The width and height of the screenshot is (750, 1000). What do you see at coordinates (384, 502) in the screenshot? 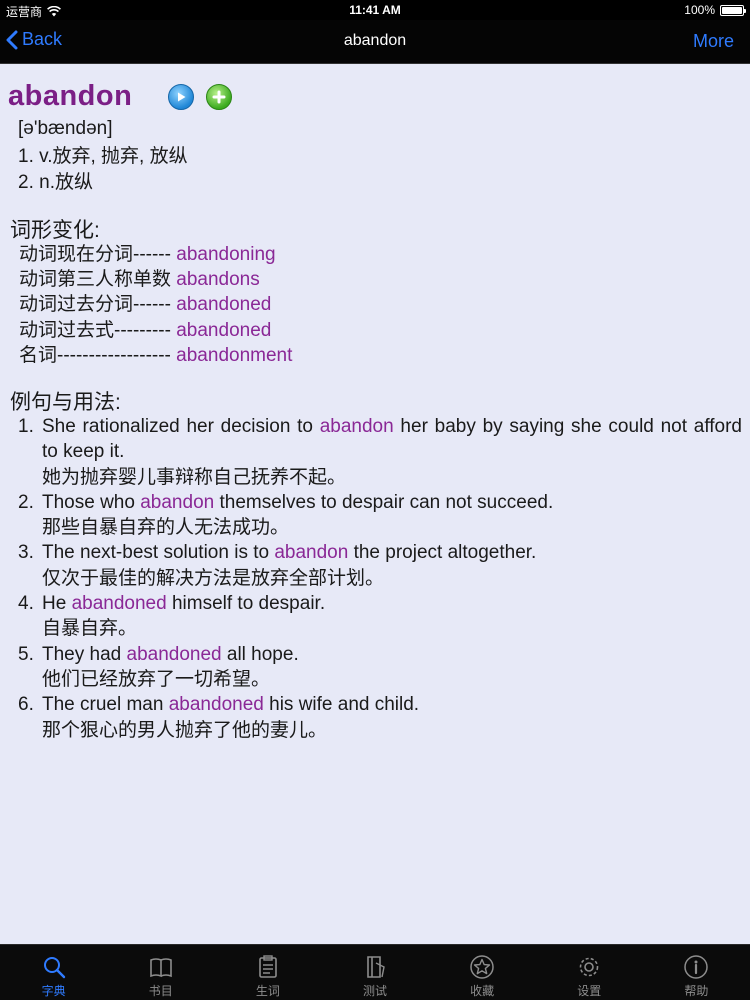
I see `example-text-after: themselves to despair can not succeed.` at bounding box center [384, 502].